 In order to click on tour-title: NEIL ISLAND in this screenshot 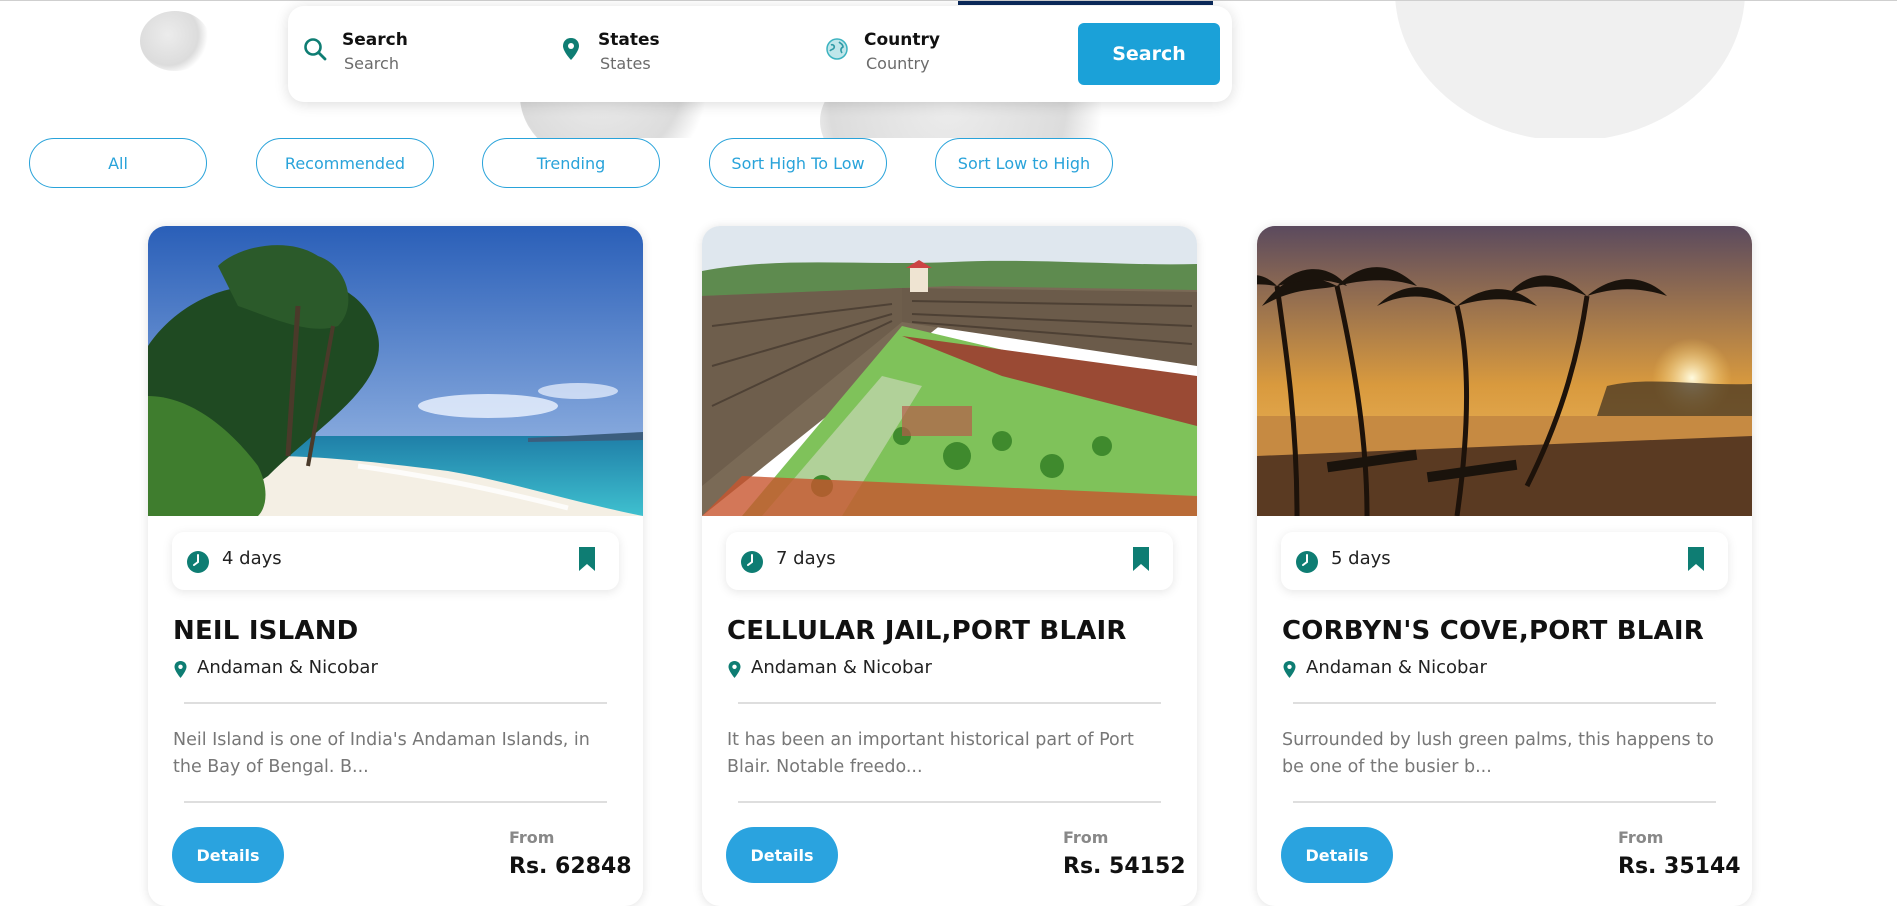, I will do `click(266, 631)`.